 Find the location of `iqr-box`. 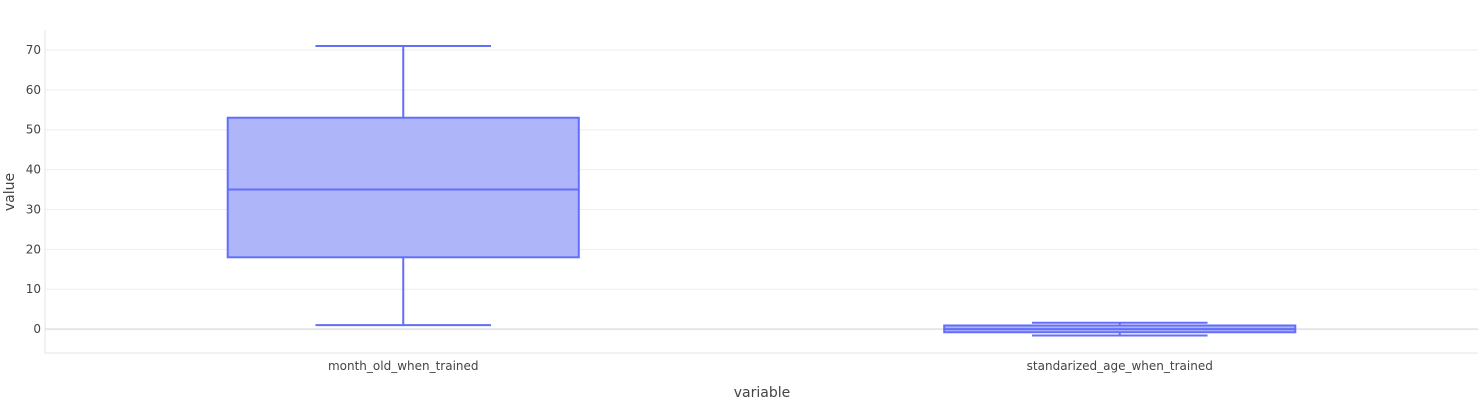

iqr-box is located at coordinates (403, 187).